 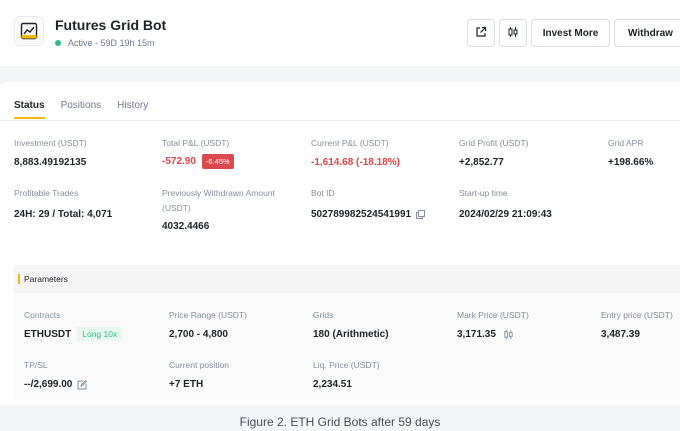 I want to click on grid-bot-icon, so click(x=29, y=31).